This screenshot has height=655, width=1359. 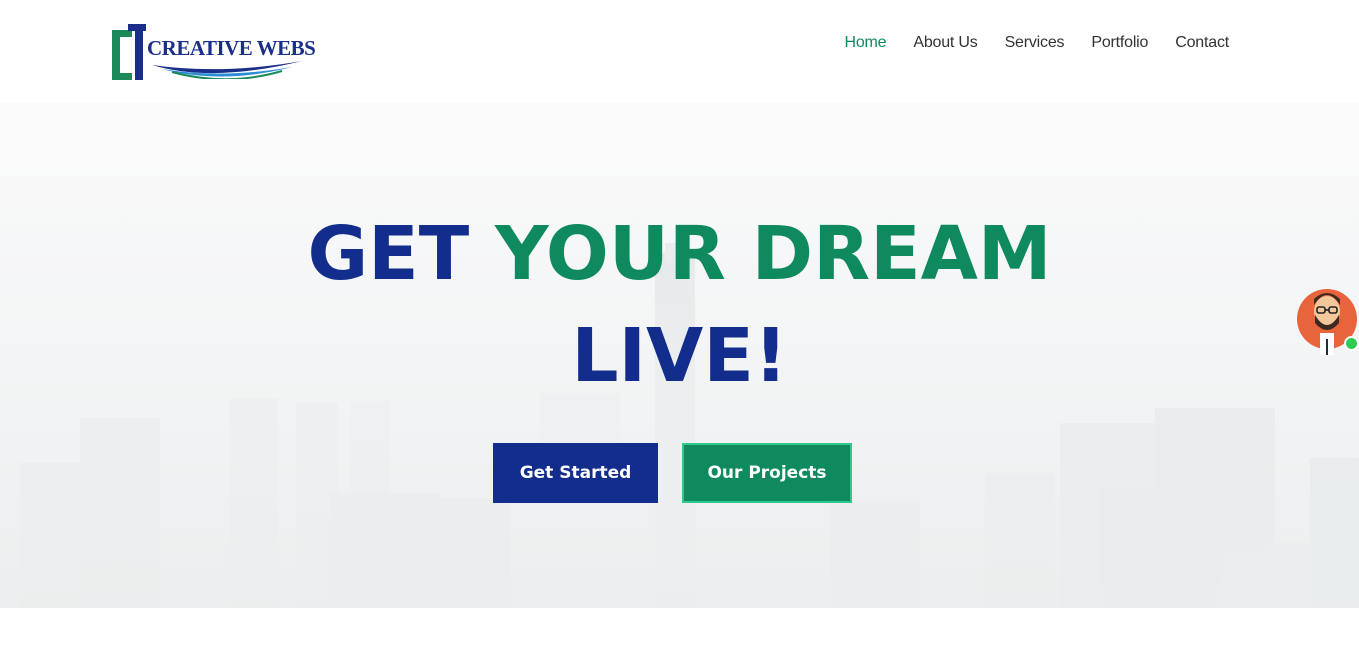 What do you see at coordinates (945, 43) in the screenshot?
I see `nav-item-about-us: About Us` at bounding box center [945, 43].